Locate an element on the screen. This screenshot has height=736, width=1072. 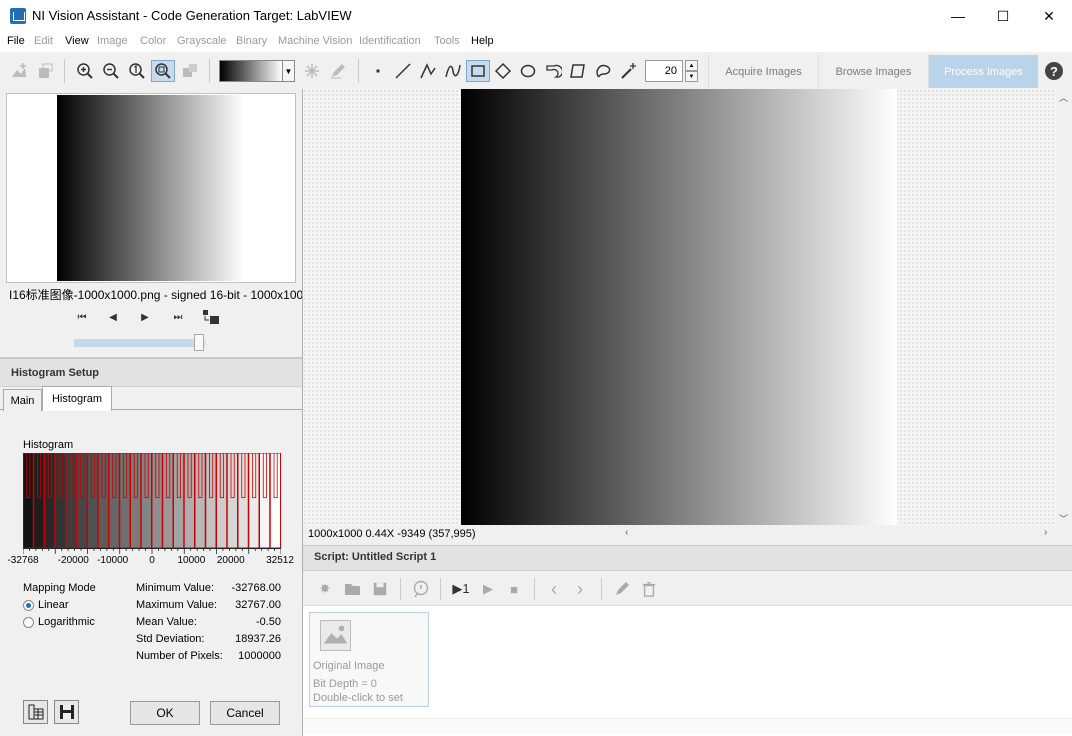
menu-edit: Edit is located at coordinates (43, 41).